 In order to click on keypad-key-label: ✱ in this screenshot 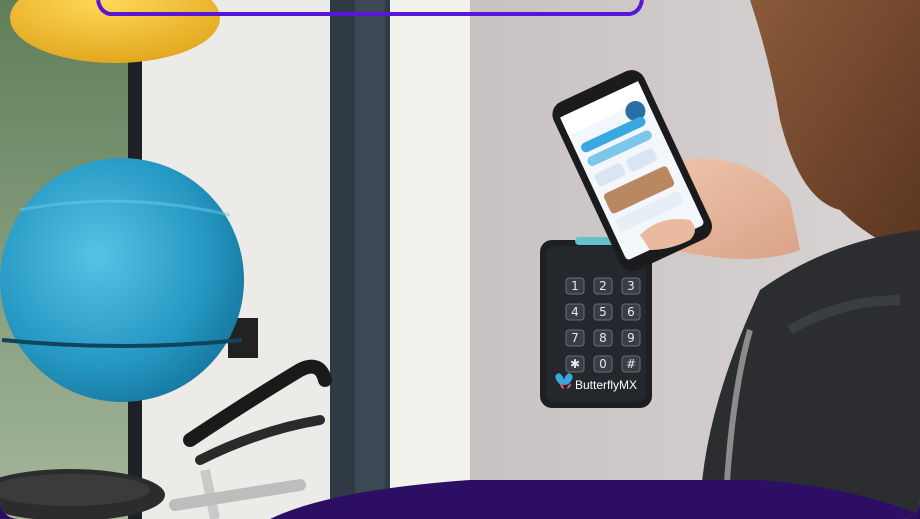, I will do `click(575, 364)`.